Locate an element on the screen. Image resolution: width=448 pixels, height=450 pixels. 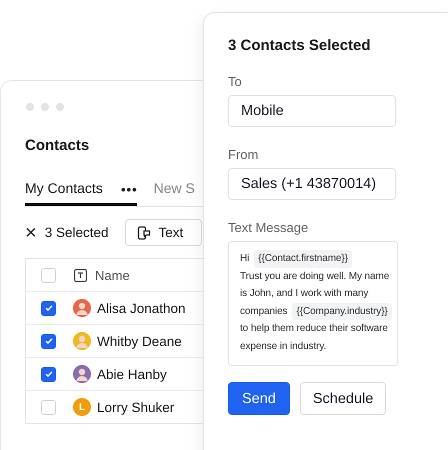
message-text: Hi is located at coordinates (245, 259).